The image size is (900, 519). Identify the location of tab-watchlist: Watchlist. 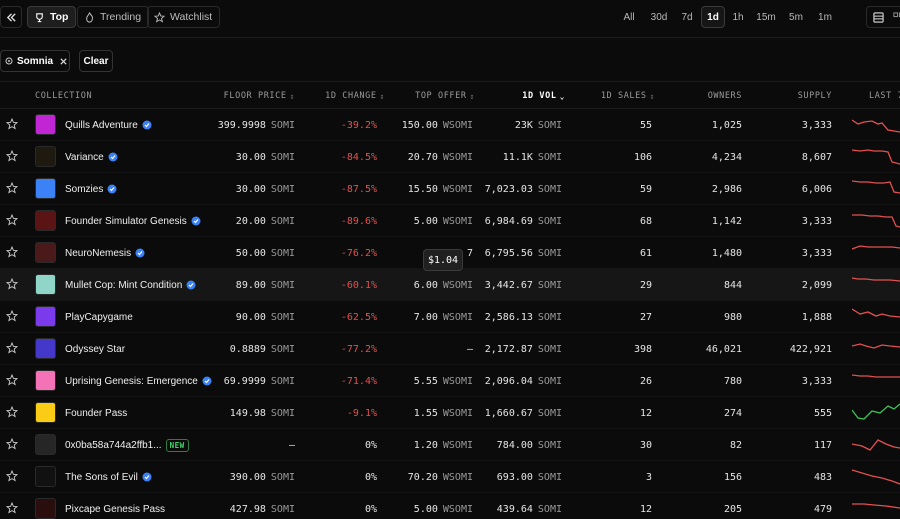
(184, 17).